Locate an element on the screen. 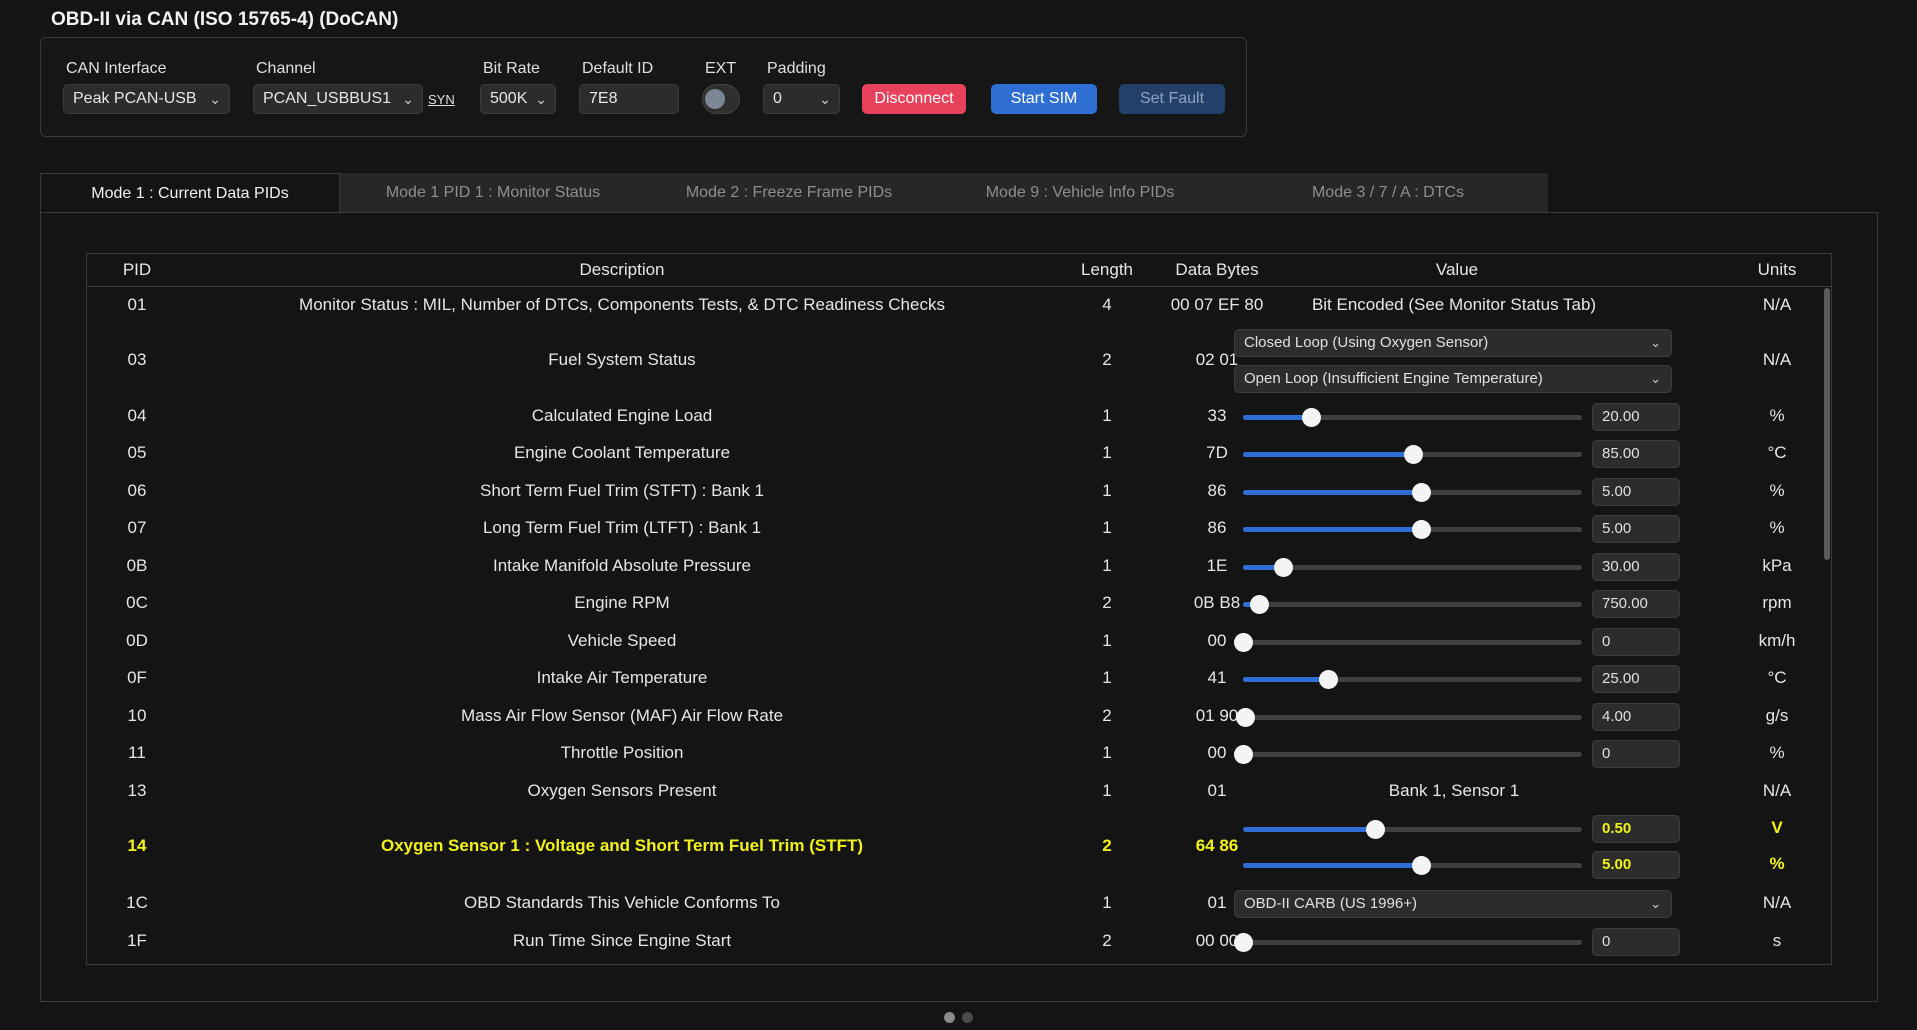 The image size is (1917, 1030). description-cell: Vehicle Speed is located at coordinates (622, 640).